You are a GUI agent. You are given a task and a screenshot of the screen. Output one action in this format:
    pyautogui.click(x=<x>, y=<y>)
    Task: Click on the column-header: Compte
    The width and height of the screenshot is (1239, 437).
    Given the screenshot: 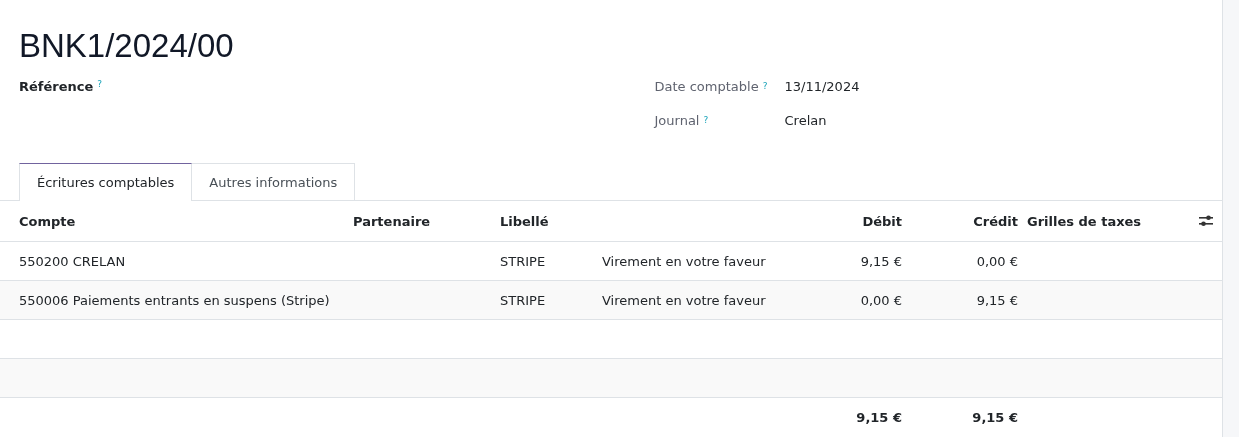 What is the action you would take?
    pyautogui.click(x=48, y=221)
    